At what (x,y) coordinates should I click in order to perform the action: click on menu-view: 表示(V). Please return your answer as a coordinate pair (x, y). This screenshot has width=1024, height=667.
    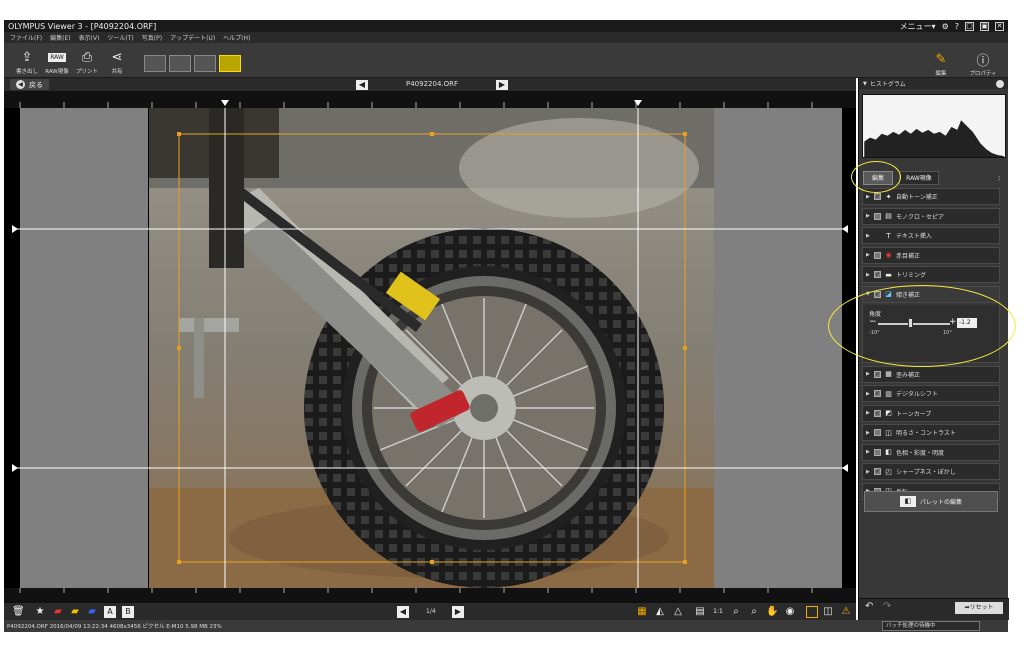
    Looking at the image, I should click on (89, 37).